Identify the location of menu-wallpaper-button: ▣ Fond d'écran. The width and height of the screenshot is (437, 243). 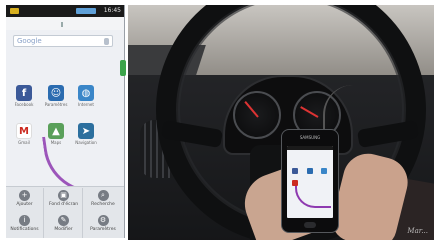
(64, 200).